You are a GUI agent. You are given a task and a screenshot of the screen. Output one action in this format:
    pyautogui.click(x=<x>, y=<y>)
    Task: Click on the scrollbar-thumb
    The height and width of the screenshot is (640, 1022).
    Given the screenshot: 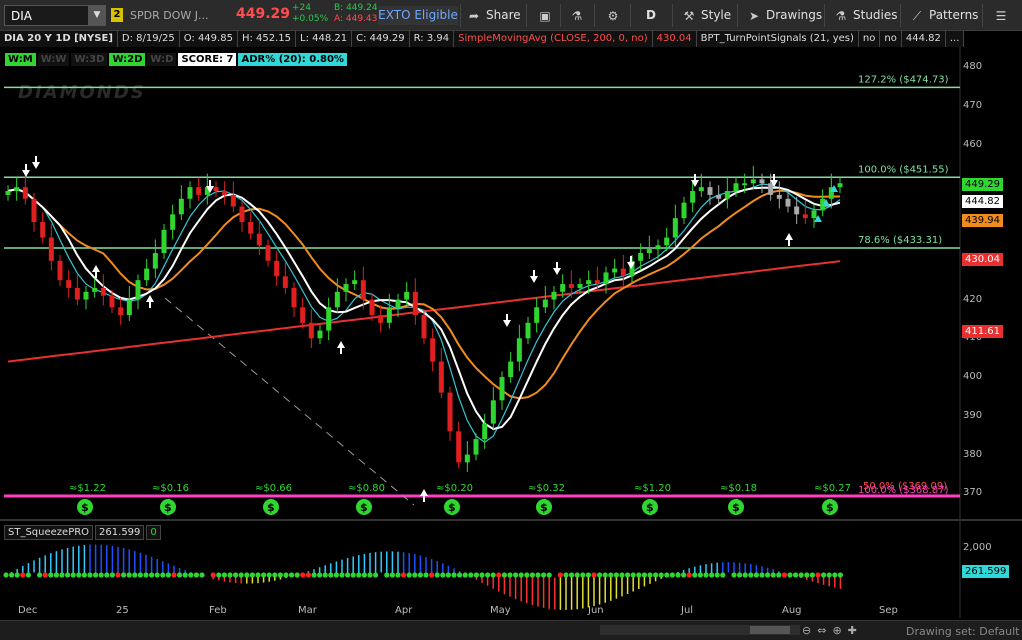 What is the action you would take?
    pyautogui.click(x=770, y=630)
    